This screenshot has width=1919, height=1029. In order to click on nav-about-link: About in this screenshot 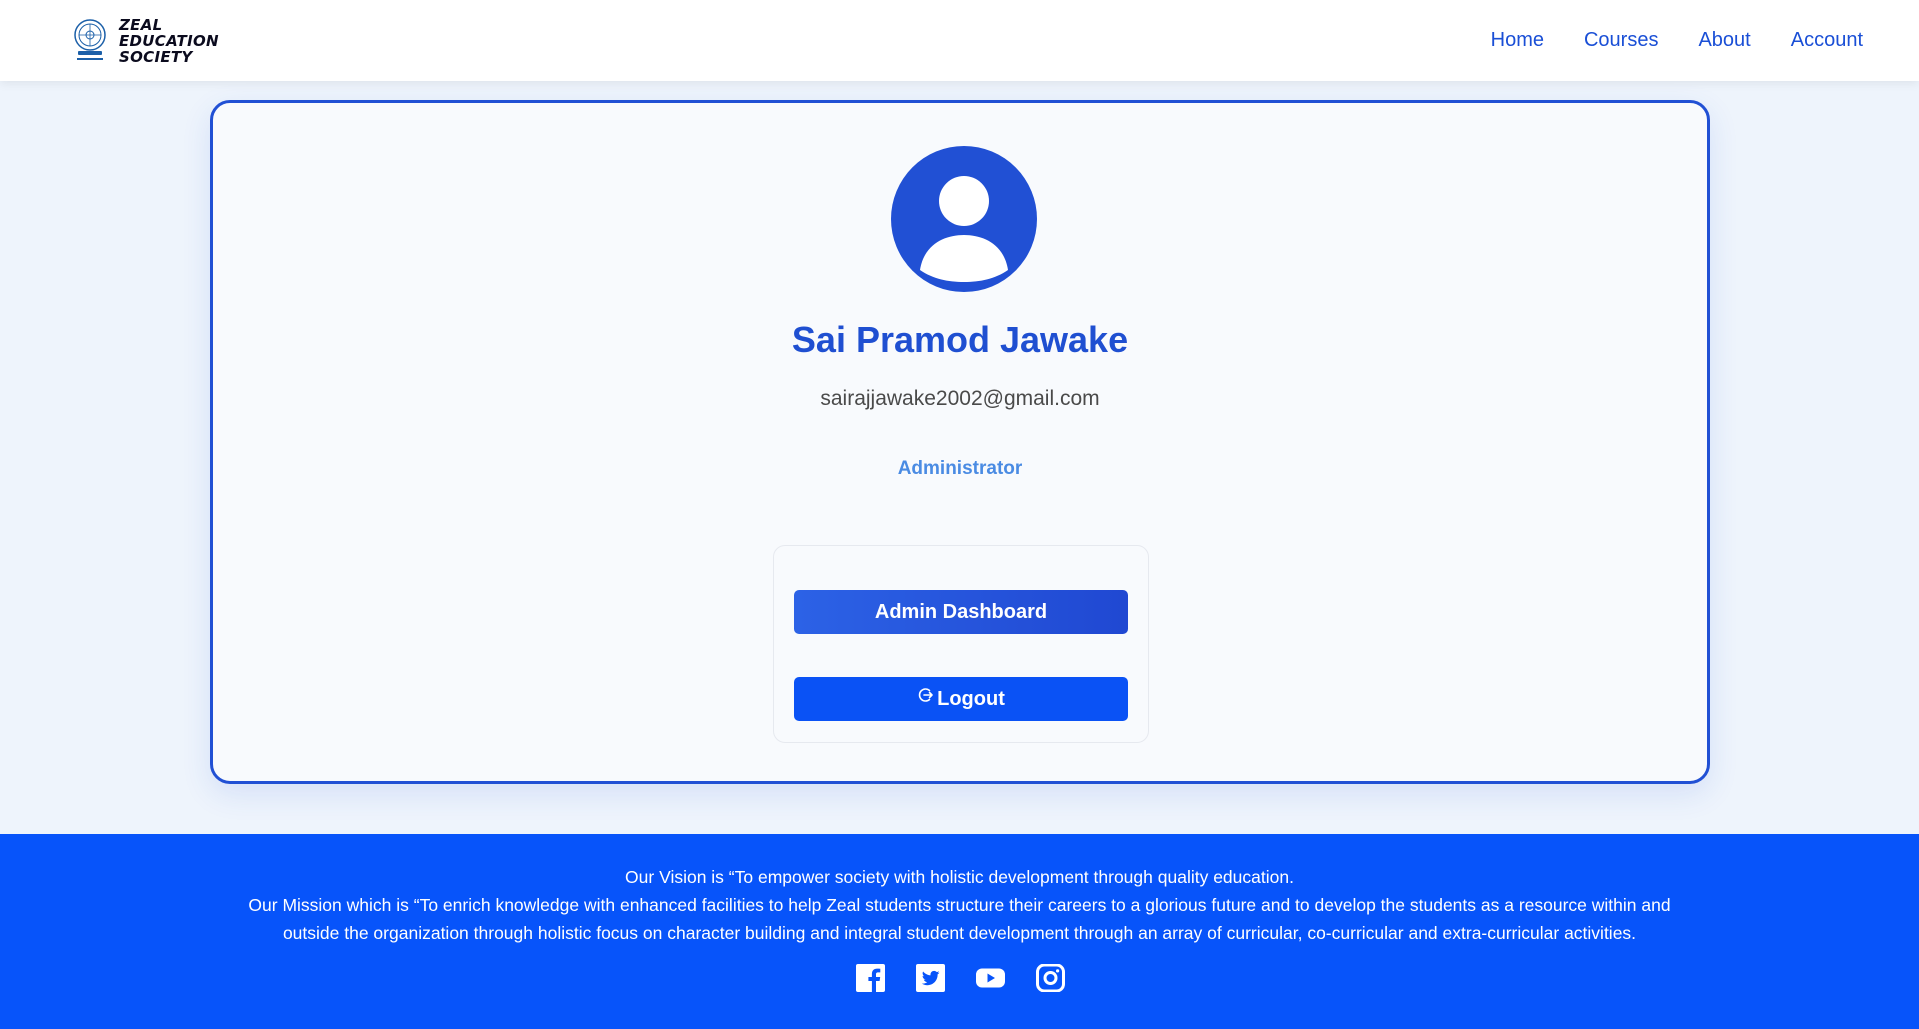, I will do `click(1724, 40)`.